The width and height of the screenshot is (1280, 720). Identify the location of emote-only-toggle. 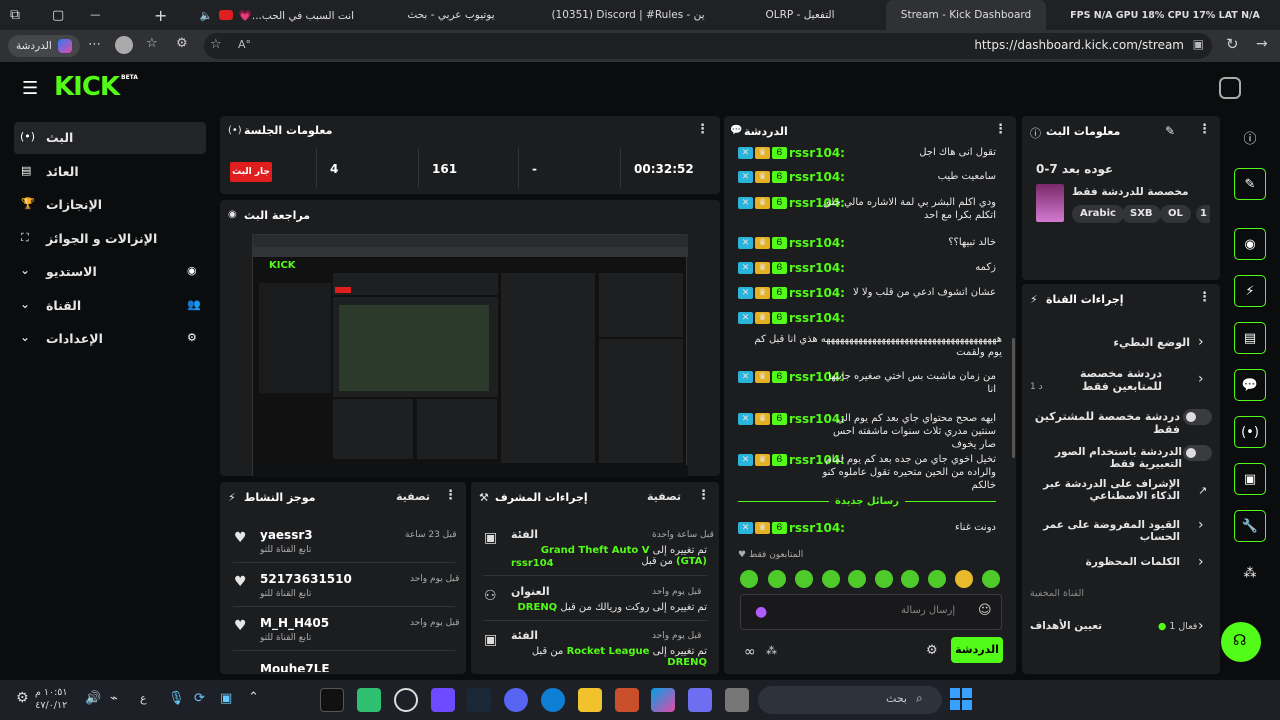
(1197, 453).